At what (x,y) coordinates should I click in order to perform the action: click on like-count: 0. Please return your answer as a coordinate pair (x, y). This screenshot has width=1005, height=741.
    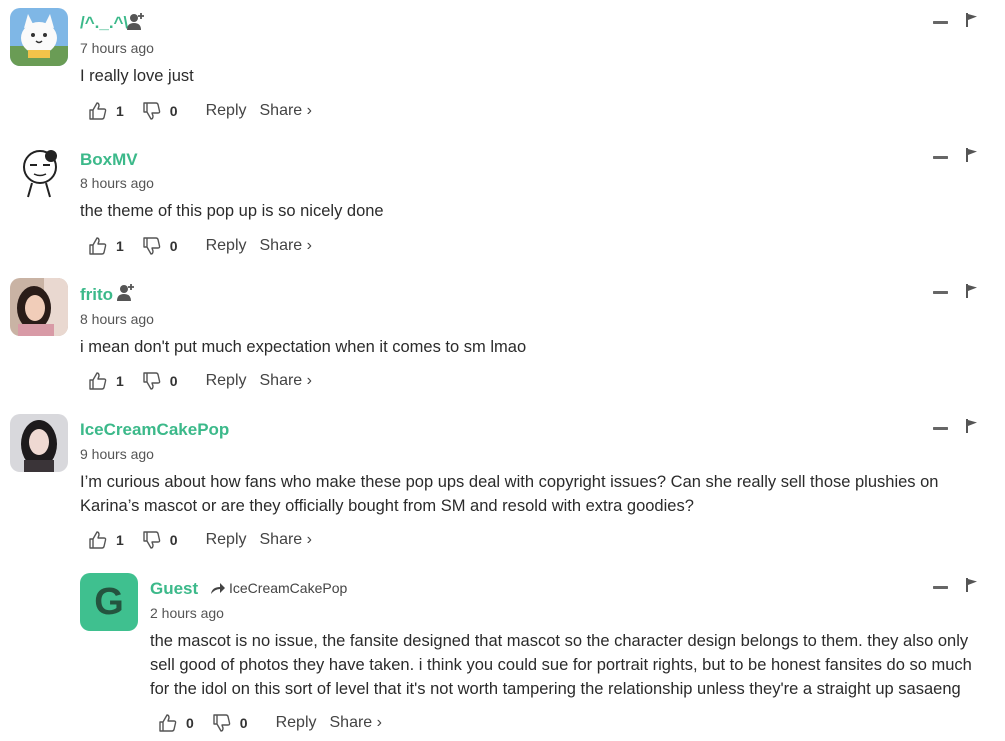
    Looking at the image, I should click on (190, 723).